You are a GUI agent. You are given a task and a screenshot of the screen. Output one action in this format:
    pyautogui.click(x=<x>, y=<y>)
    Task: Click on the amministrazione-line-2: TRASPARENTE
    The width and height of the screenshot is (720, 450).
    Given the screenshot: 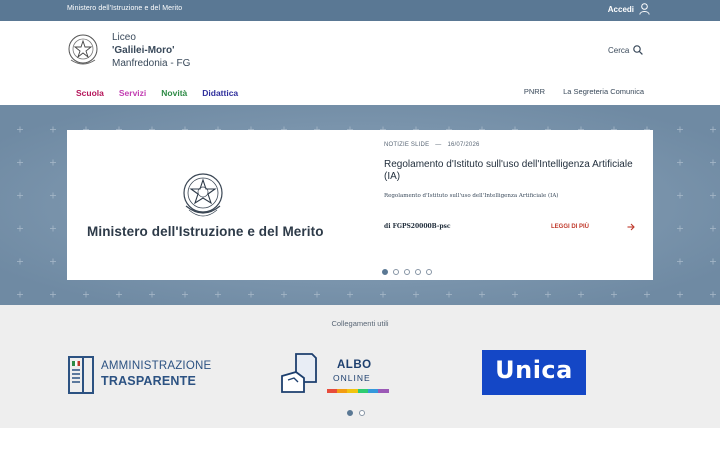 What is the action you would take?
    pyautogui.click(x=149, y=381)
    